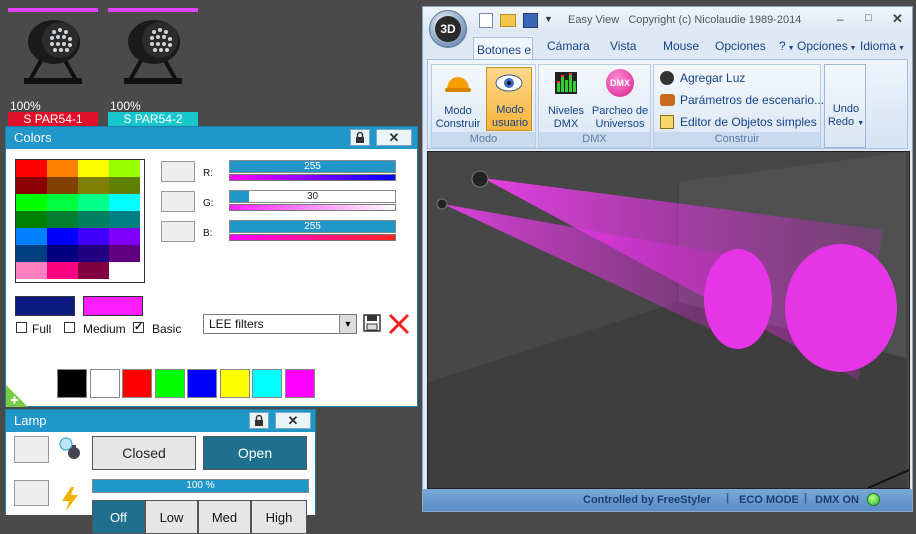  I want to click on blue-slider: 255, so click(312, 226).